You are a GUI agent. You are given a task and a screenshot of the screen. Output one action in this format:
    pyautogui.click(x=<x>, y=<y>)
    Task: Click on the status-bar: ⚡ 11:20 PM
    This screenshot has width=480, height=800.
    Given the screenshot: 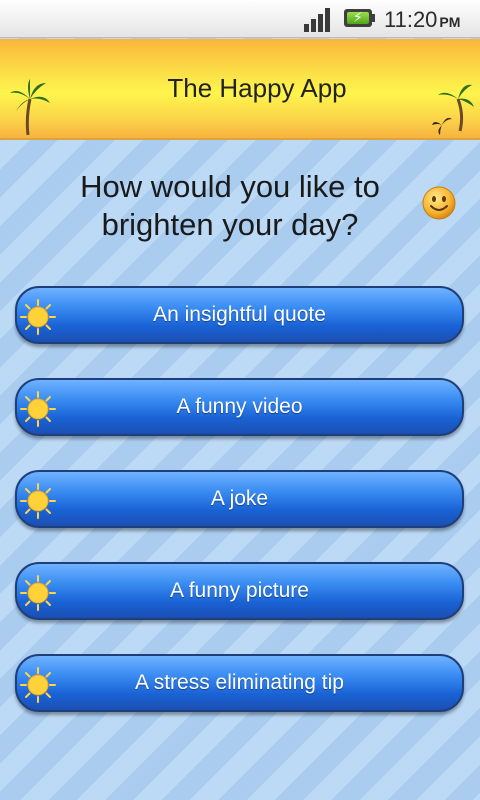 What is the action you would take?
    pyautogui.click(x=240, y=19)
    